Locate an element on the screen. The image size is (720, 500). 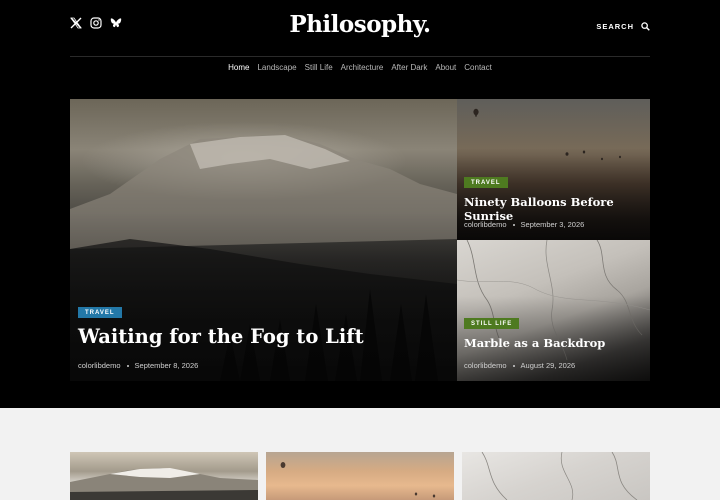
post-date: August 29, 2026 is located at coordinates (548, 365).